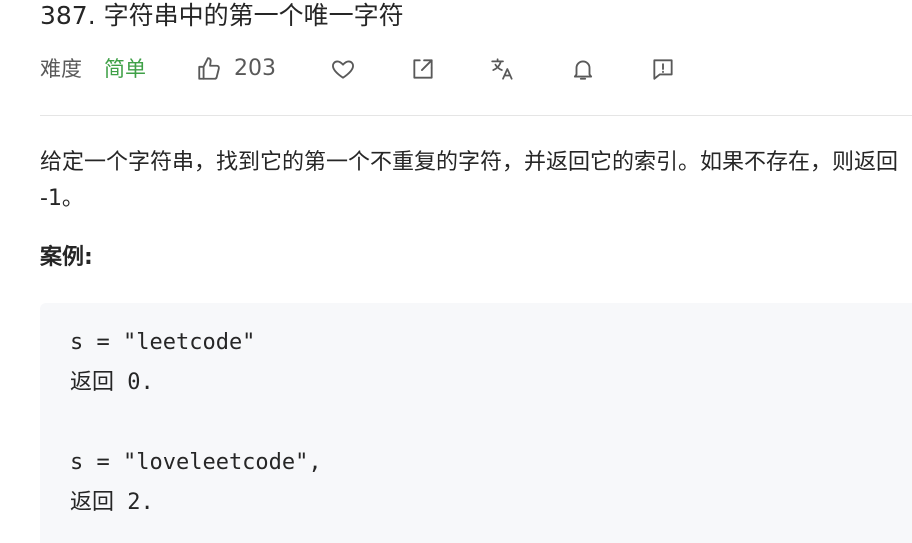 The height and width of the screenshot is (543, 912). I want to click on thumbs-up-icon, so click(209, 68).